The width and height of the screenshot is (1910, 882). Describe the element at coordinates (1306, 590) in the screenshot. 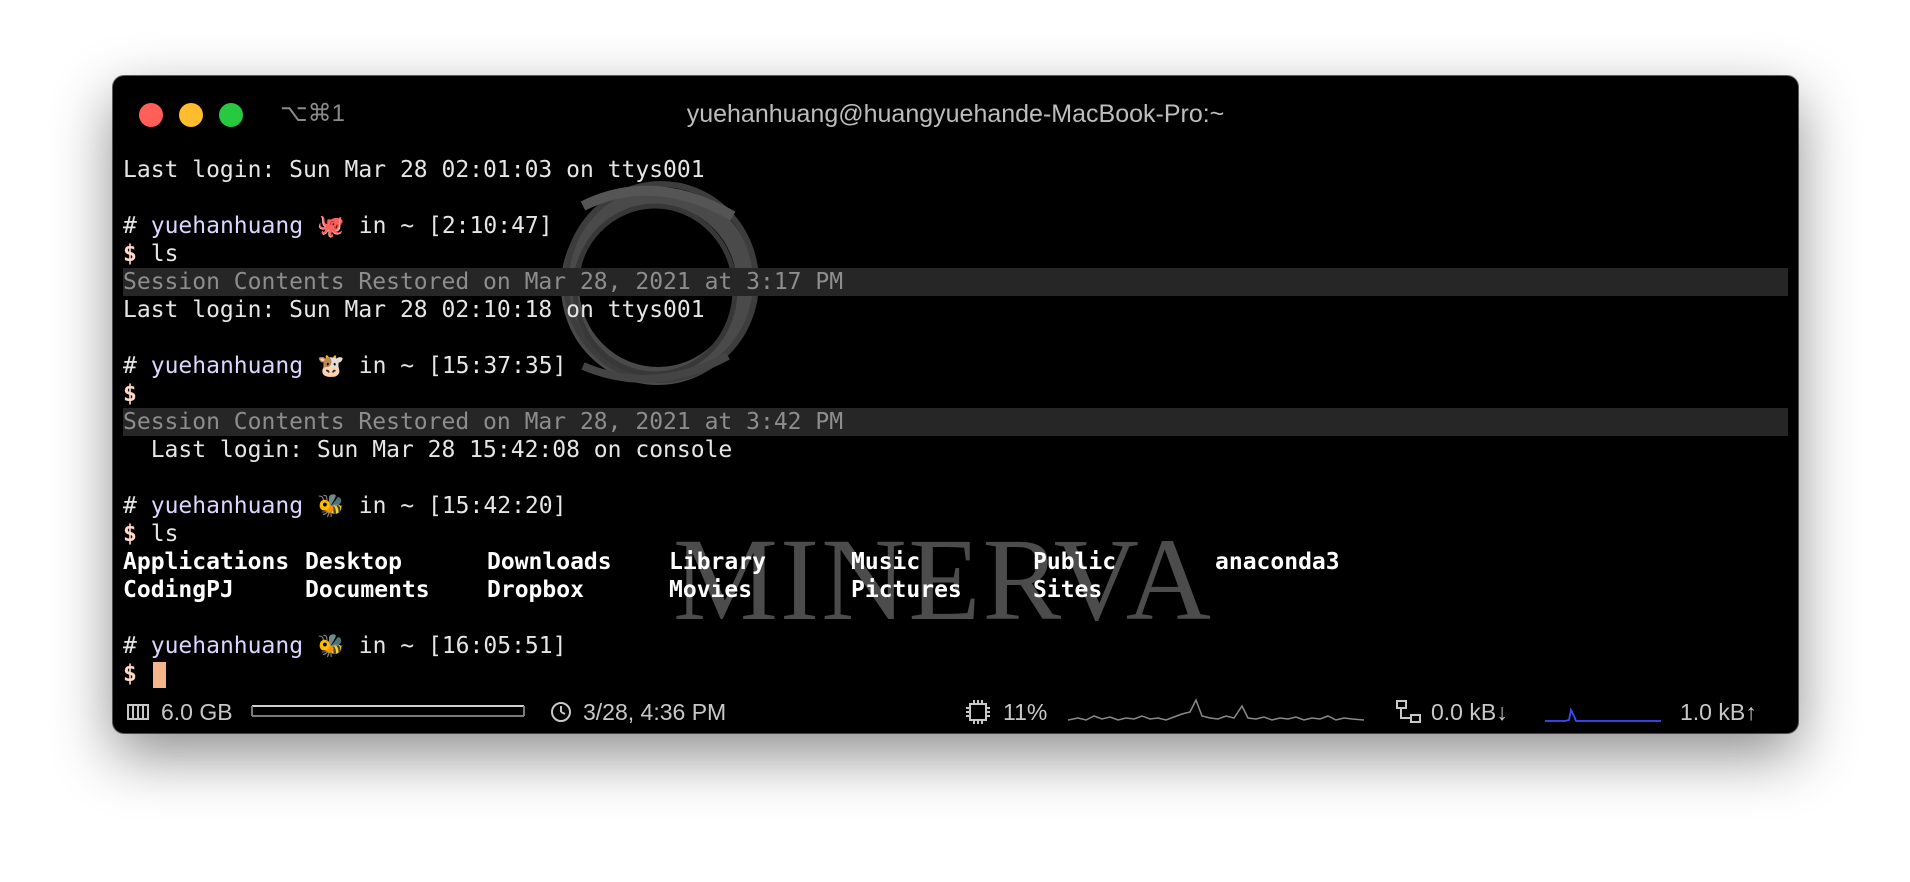

I see `ls-entry` at that location.